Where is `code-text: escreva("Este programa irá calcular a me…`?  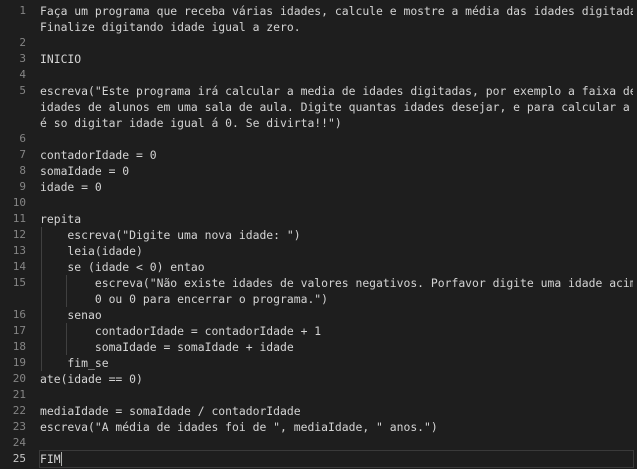 code-text: escreva("Este programa irá calcular a me… is located at coordinates (336, 91).